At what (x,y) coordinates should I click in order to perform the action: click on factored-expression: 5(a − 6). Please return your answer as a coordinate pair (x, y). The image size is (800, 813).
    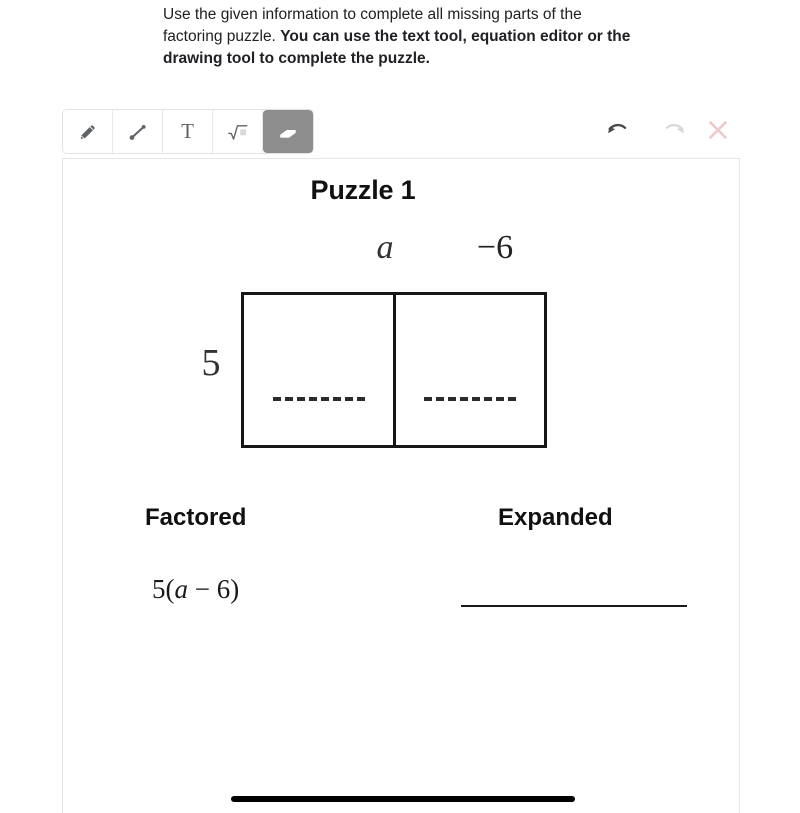
    Looking at the image, I should click on (195, 589).